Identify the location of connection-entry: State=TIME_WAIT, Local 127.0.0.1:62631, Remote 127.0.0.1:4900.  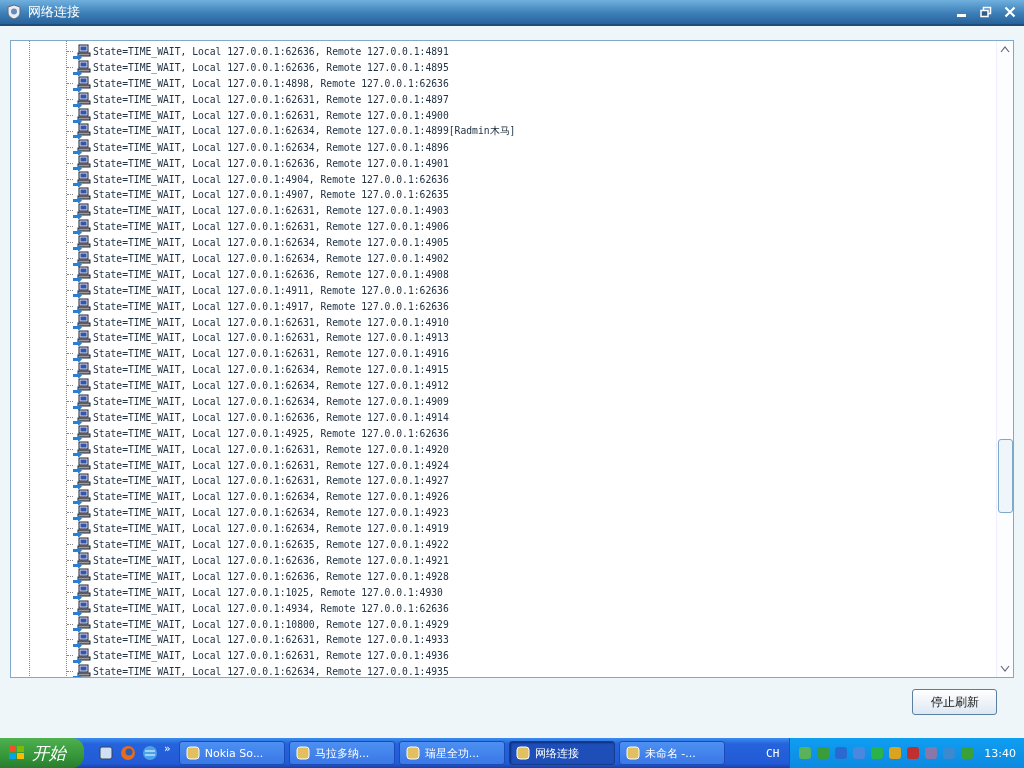
(271, 115).